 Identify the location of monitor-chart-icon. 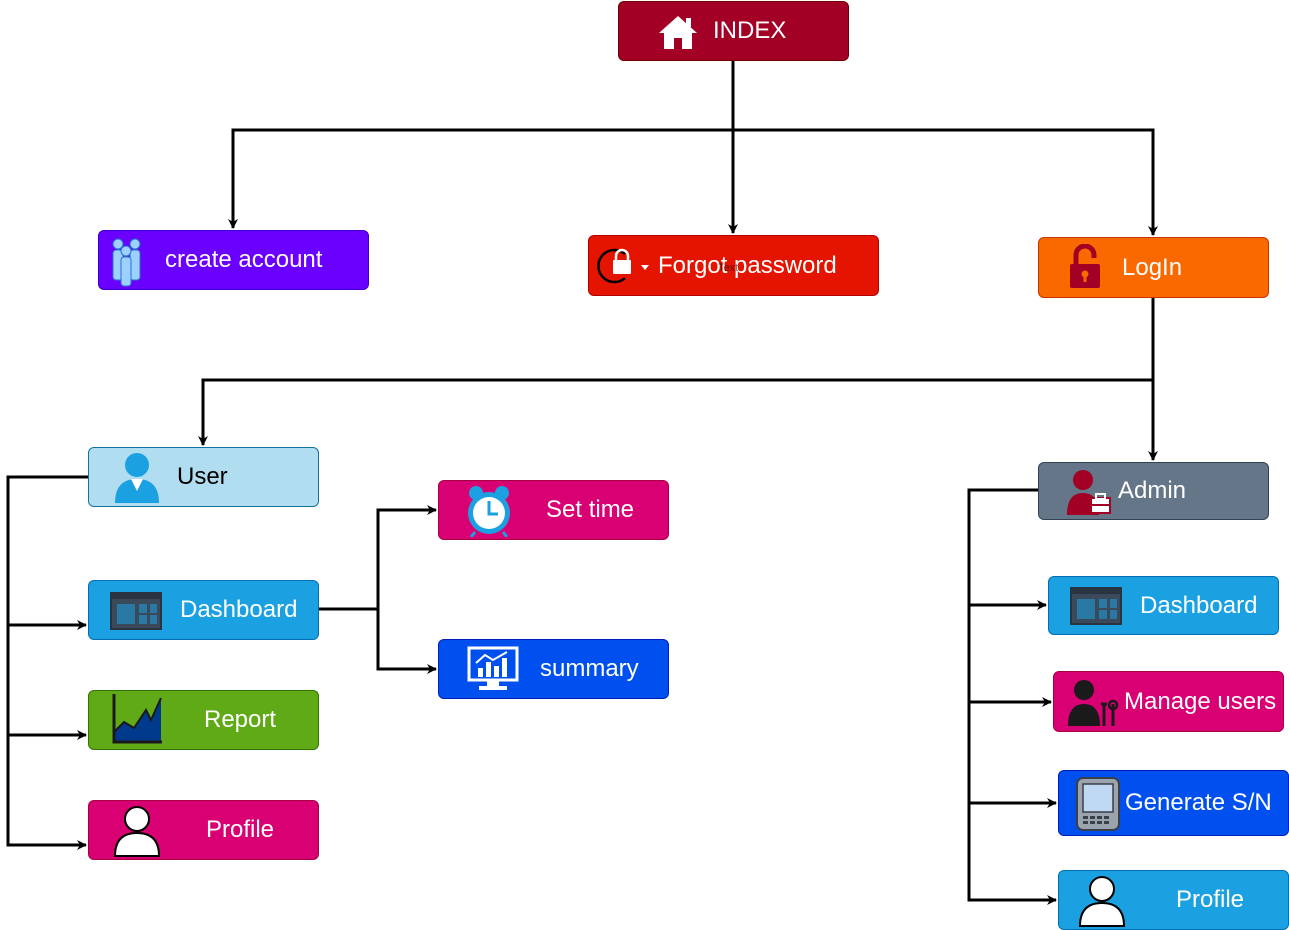
(493, 668).